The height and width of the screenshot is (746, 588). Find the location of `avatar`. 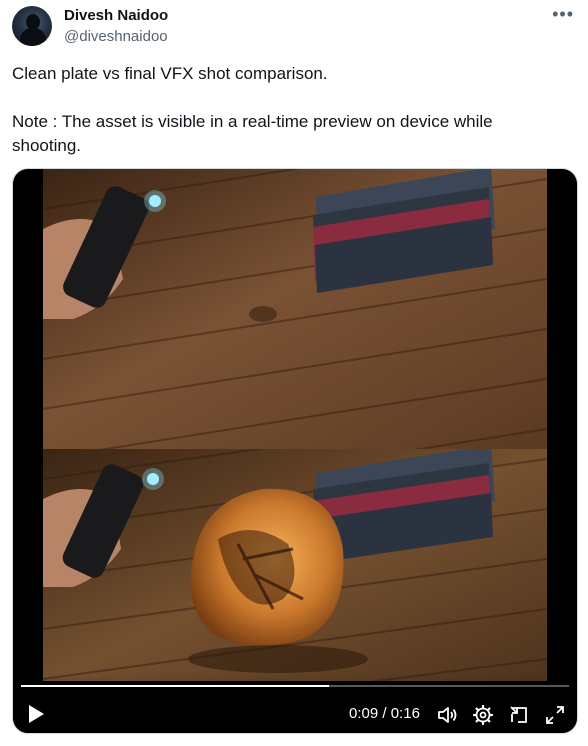

avatar is located at coordinates (32, 26).